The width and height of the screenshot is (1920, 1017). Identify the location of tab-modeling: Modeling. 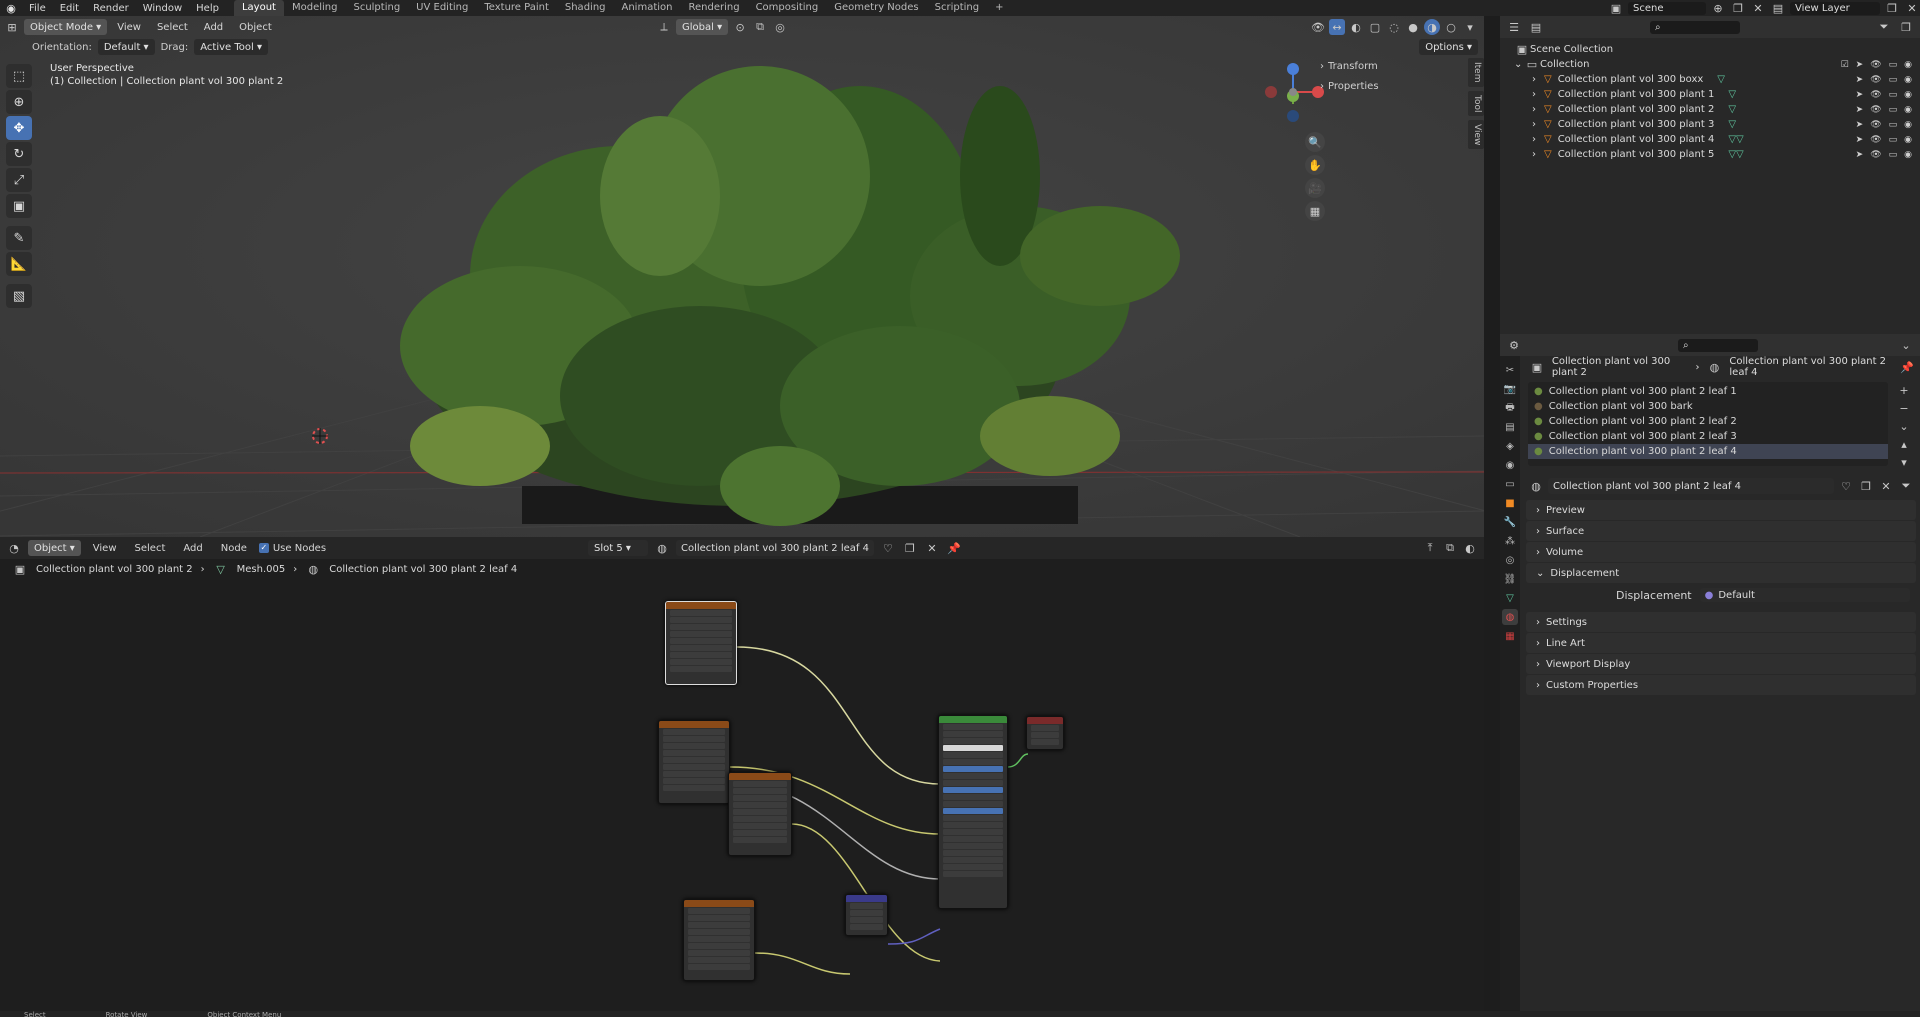
(315, 8).